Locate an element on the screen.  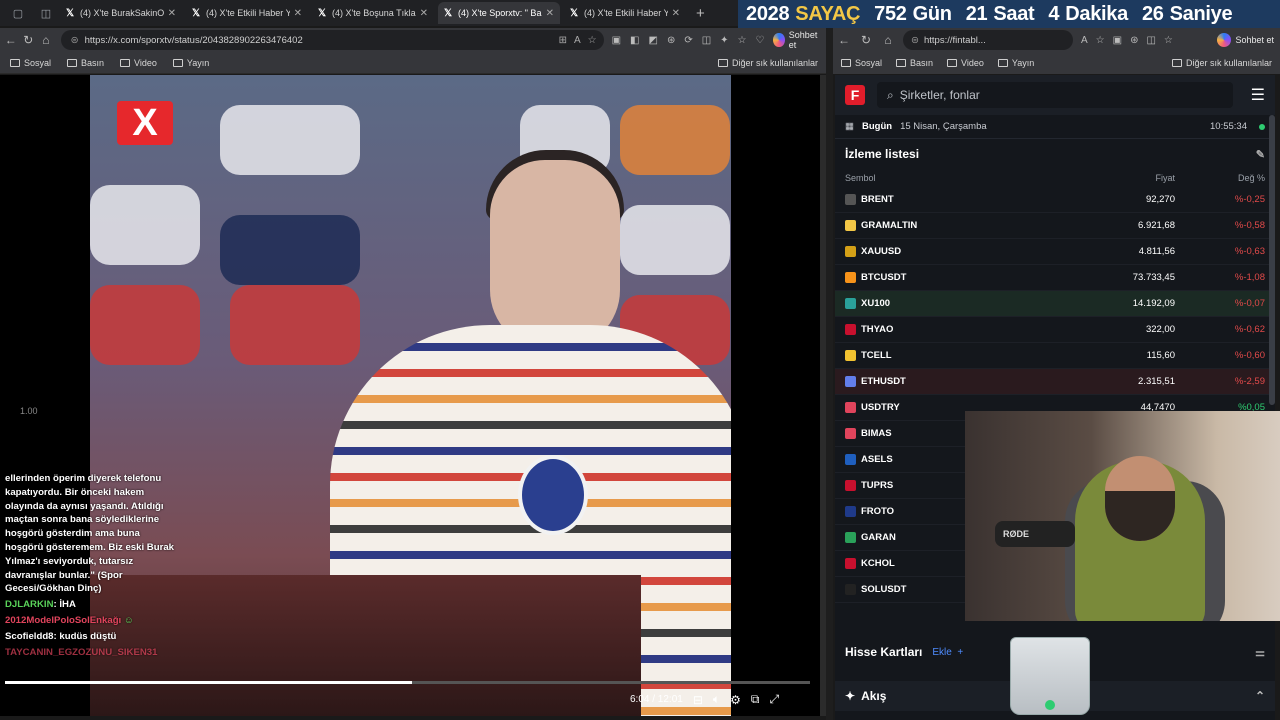
watchlist-row: THYAO 322,00 %-0,62 is located at coordinates (1055, 330).